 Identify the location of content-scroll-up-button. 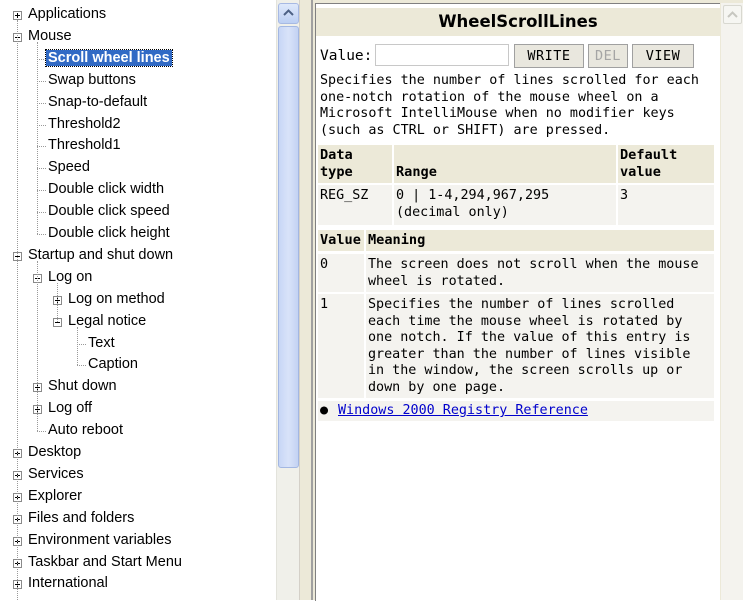
(732, 14).